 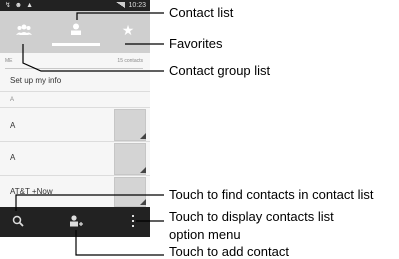 What do you see at coordinates (271, 194) in the screenshot?
I see `callout-find-contacts: Touch to find contacts in contact list` at bounding box center [271, 194].